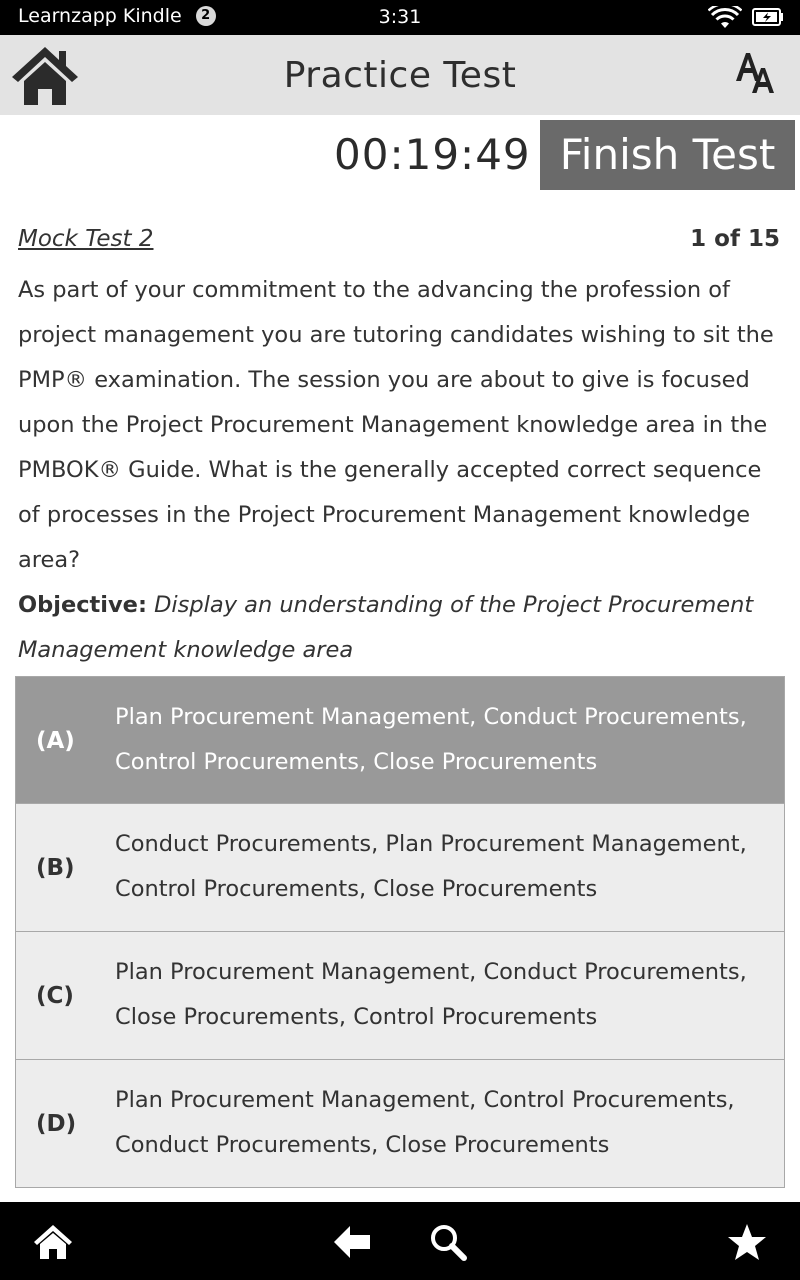 This screenshot has width=800, height=1280. I want to click on home-icon, so click(53, 1242).